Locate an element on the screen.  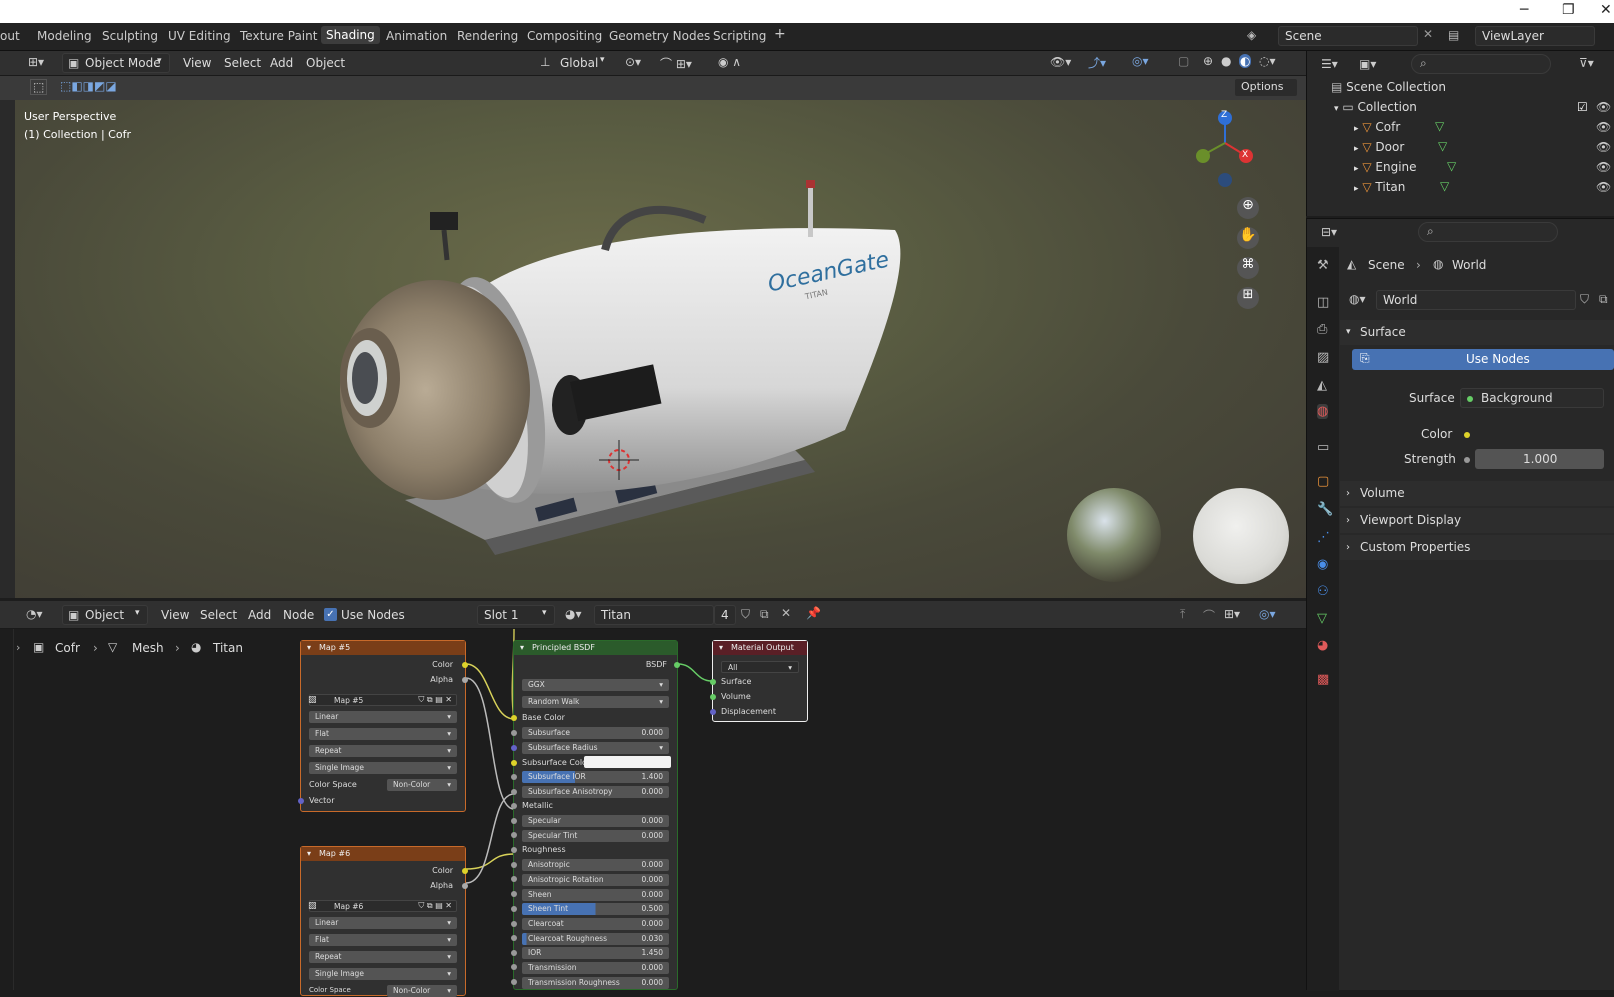
snap-icon: ⌒ ⊞▾ is located at coordinates (676, 63).